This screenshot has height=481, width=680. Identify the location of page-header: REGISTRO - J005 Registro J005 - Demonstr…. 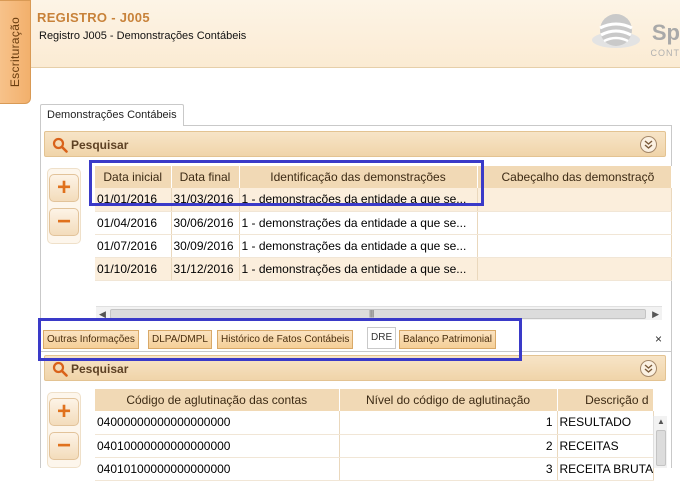
(355, 34).